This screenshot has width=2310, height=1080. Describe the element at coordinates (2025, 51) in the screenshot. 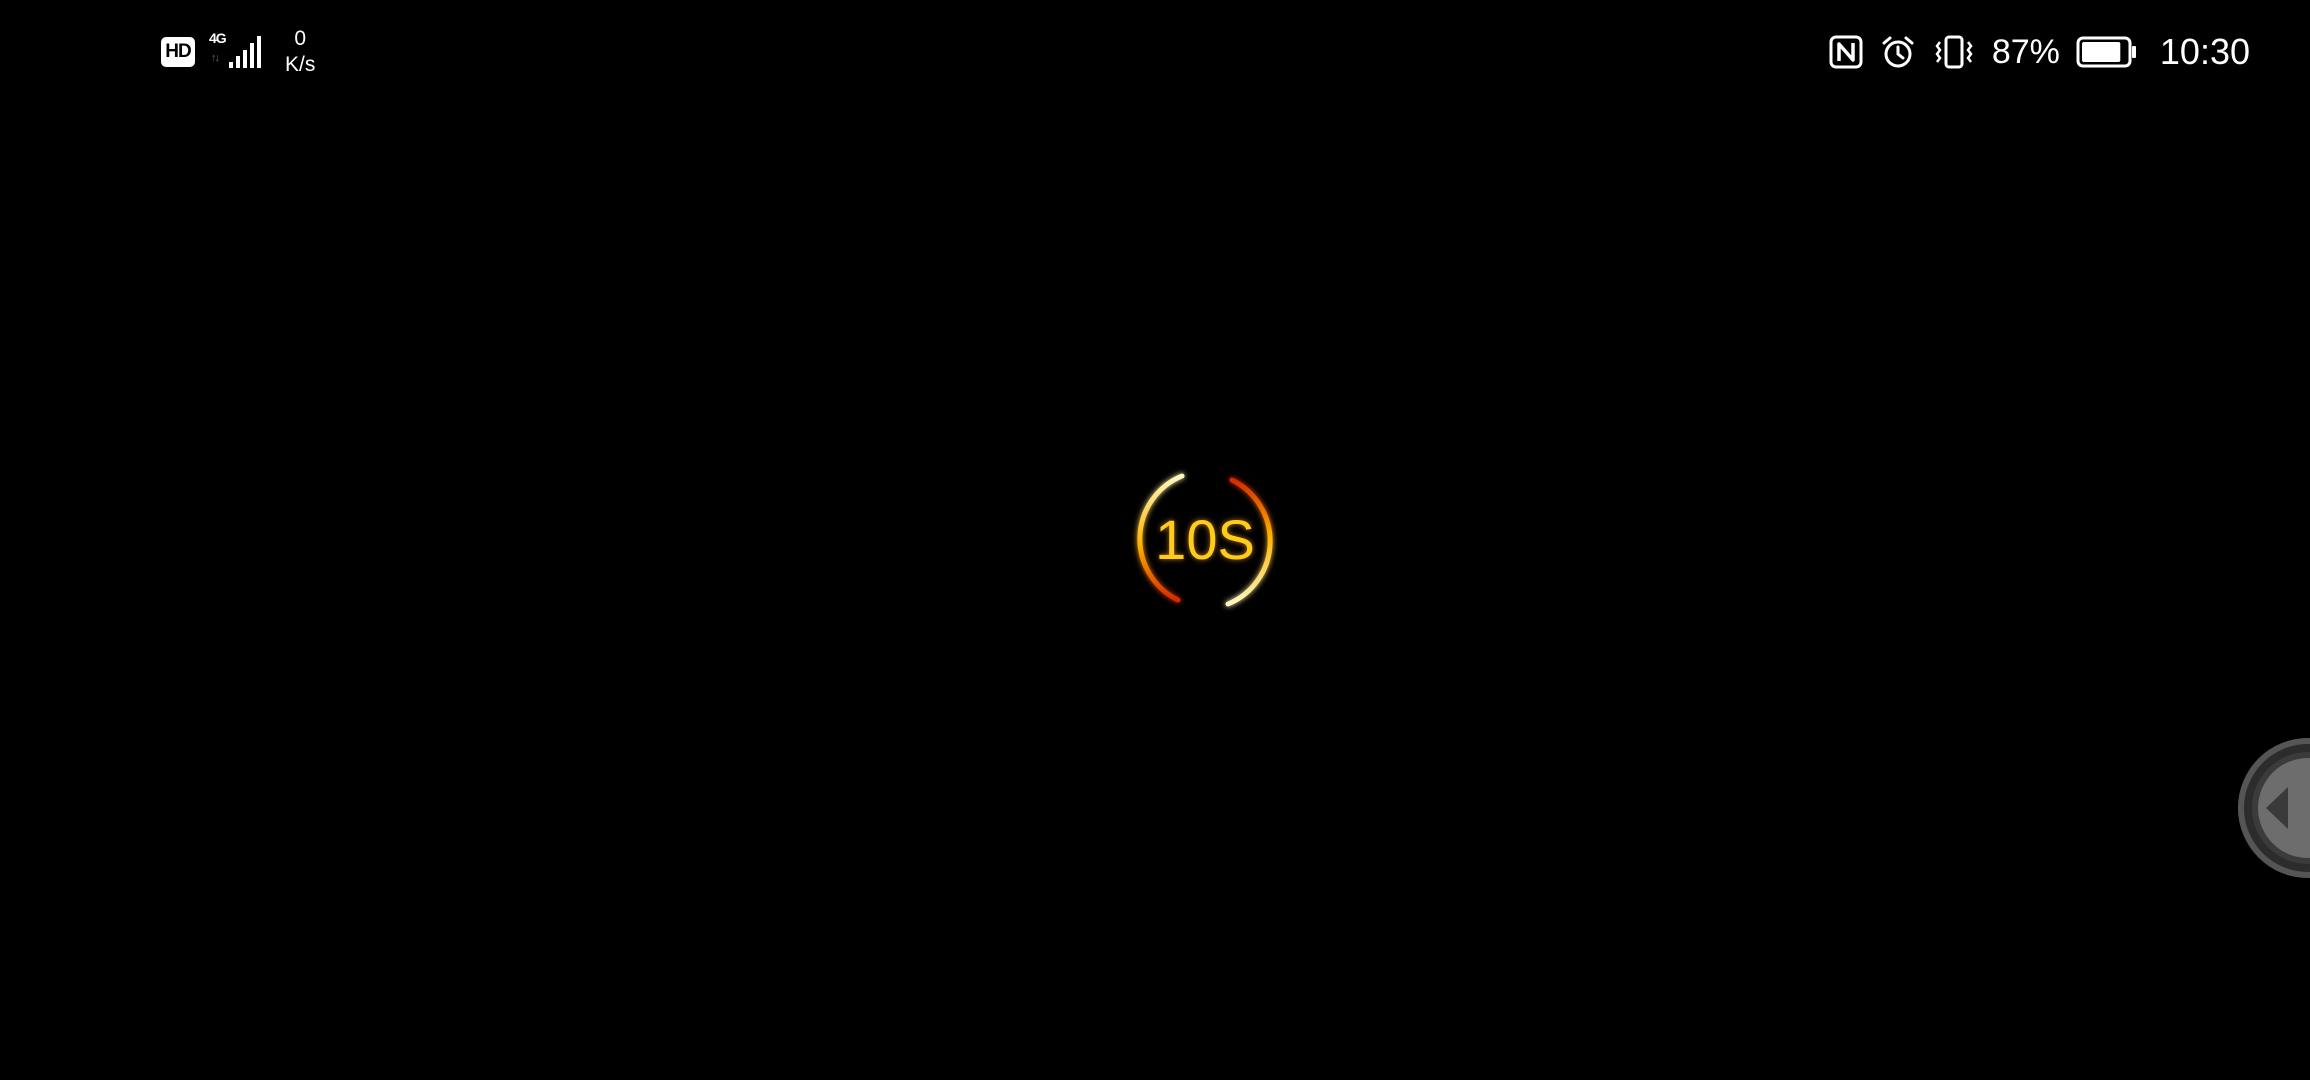

I see `battery-percent: 87%` at that location.